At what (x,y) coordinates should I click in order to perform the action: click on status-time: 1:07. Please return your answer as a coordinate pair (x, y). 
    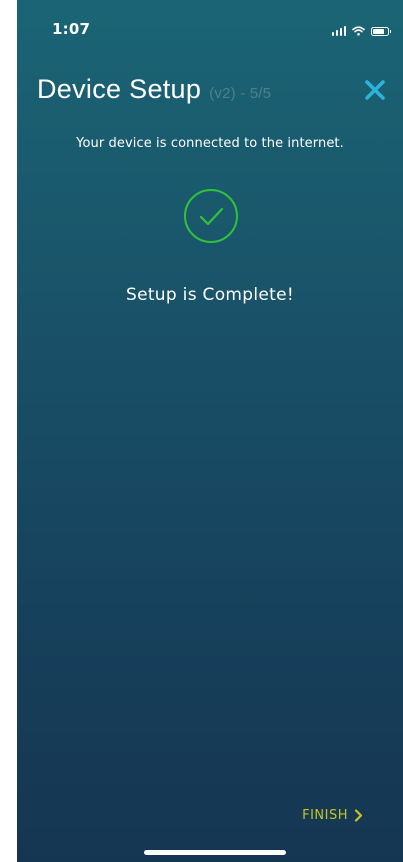
    Looking at the image, I should click on (71, 29).